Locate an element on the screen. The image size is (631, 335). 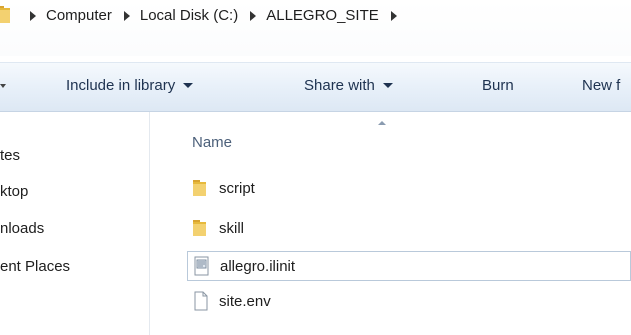
nav-item-recent-places: ent Places is located at coordinates (35, 266).